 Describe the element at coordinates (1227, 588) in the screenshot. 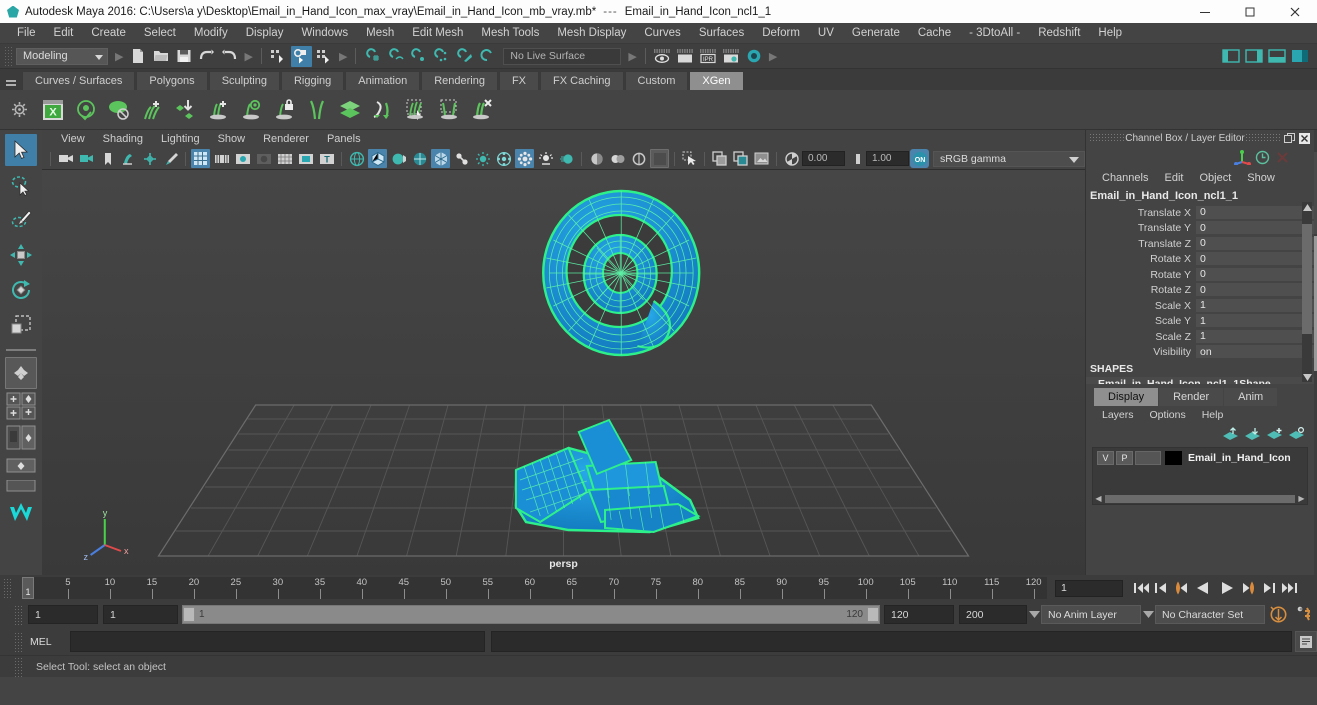

I see `play-forwards-icon` at that location.